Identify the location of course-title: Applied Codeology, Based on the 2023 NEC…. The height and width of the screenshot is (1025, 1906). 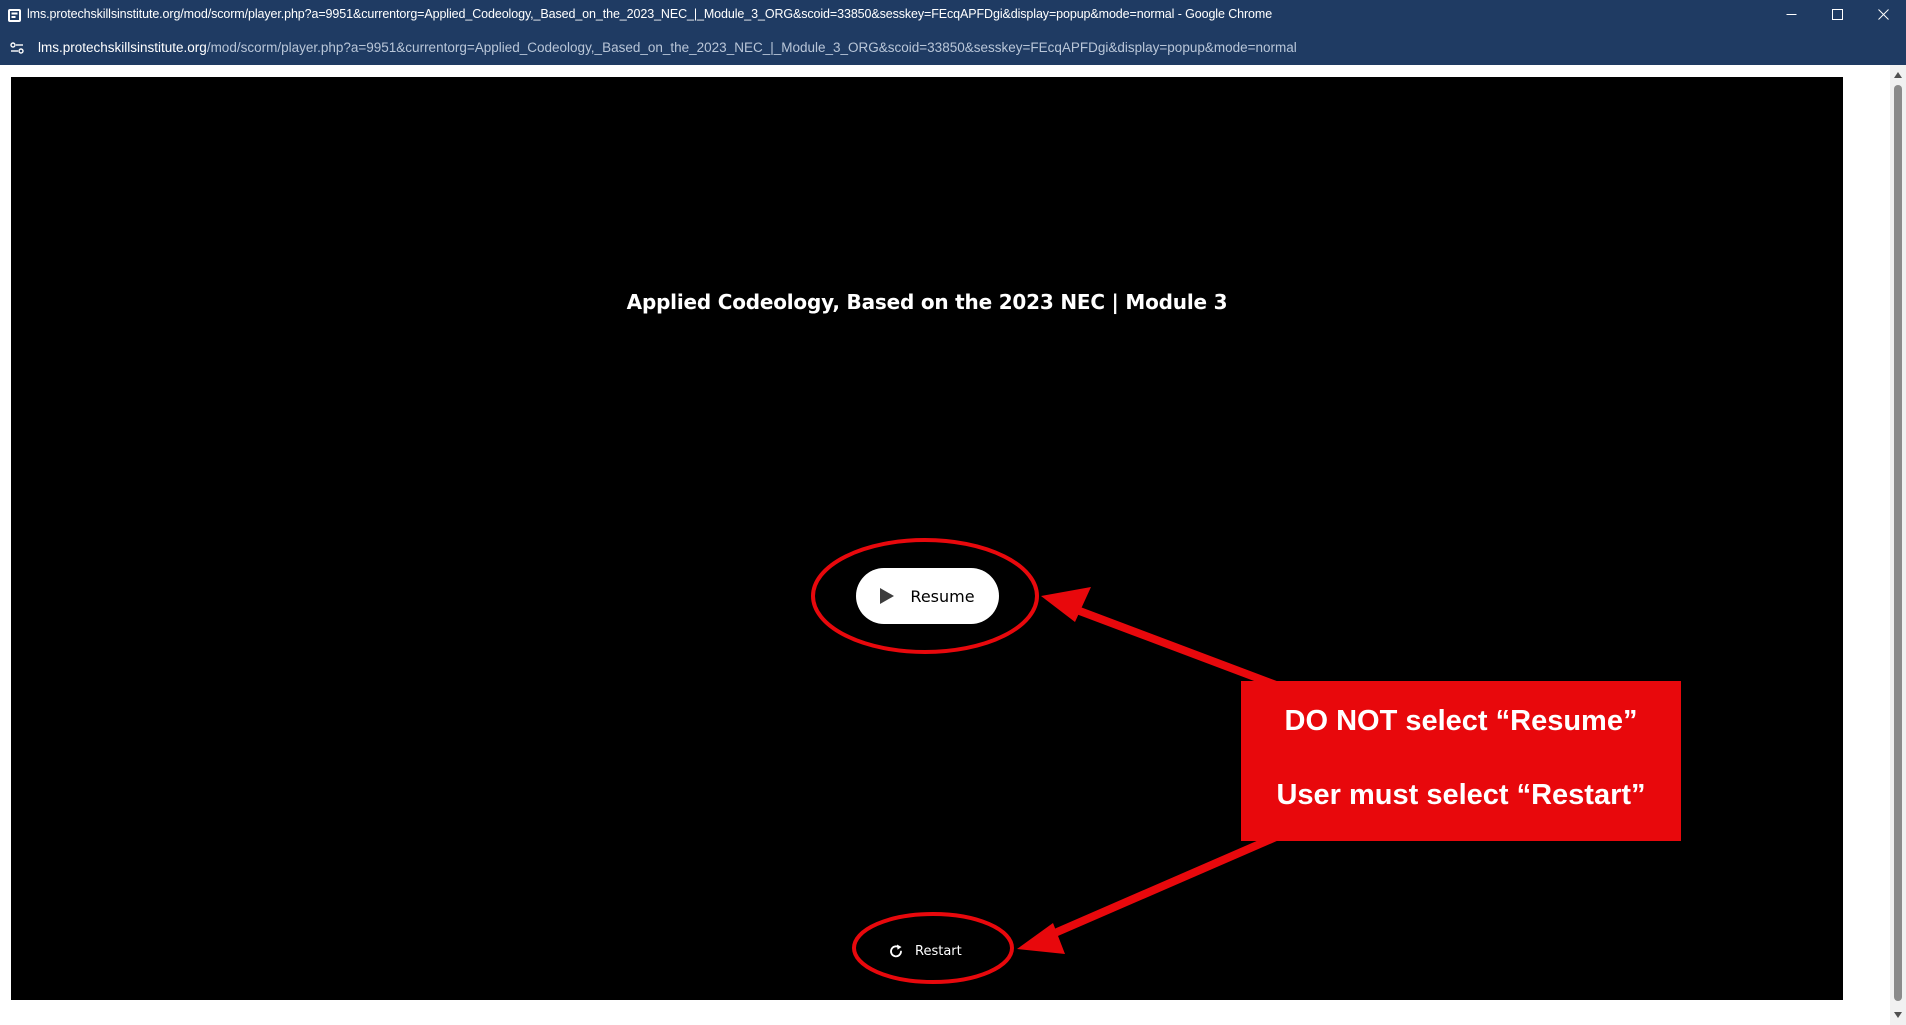
(927, 302).